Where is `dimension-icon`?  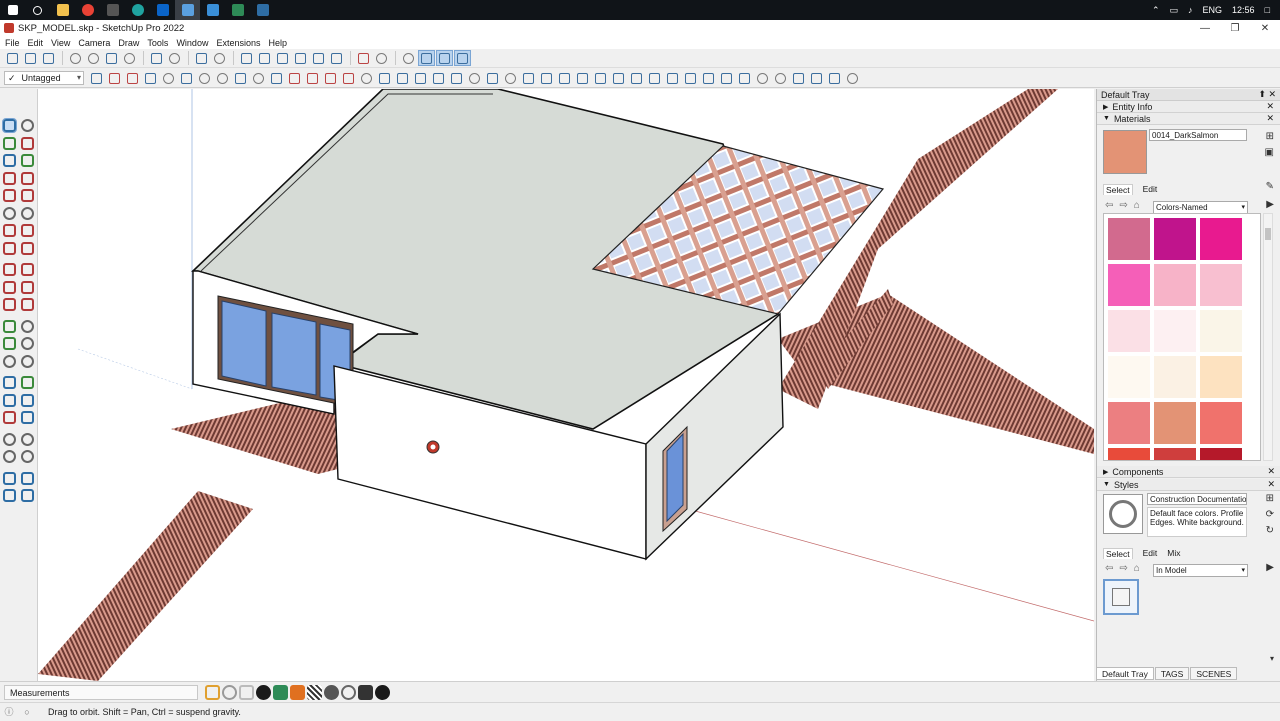 dimension-icon is located at coordinates (384, 78).